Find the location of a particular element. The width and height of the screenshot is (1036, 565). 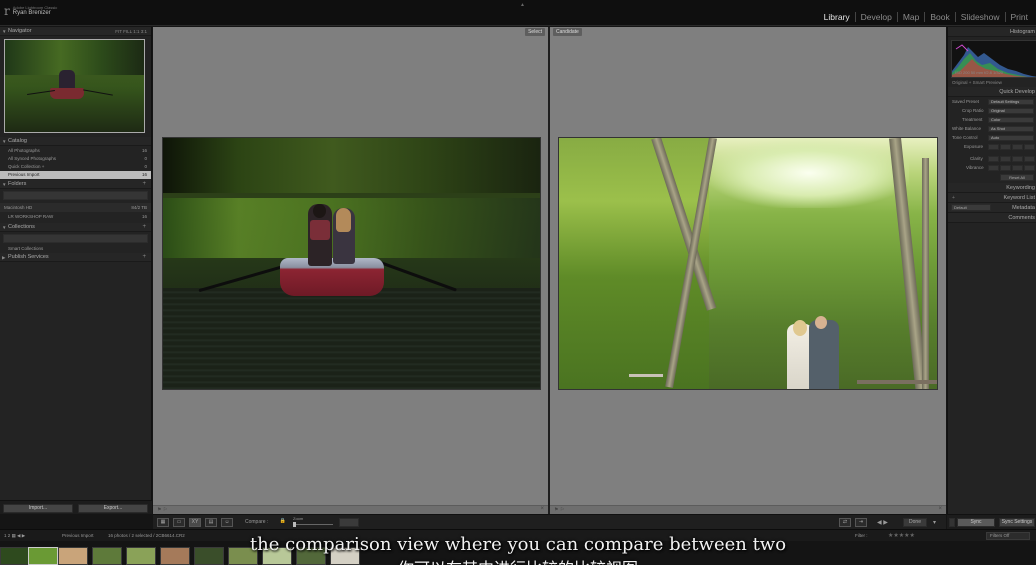

collapse-top-arrow-icon: ▲ is located at coordinates (522, 5).